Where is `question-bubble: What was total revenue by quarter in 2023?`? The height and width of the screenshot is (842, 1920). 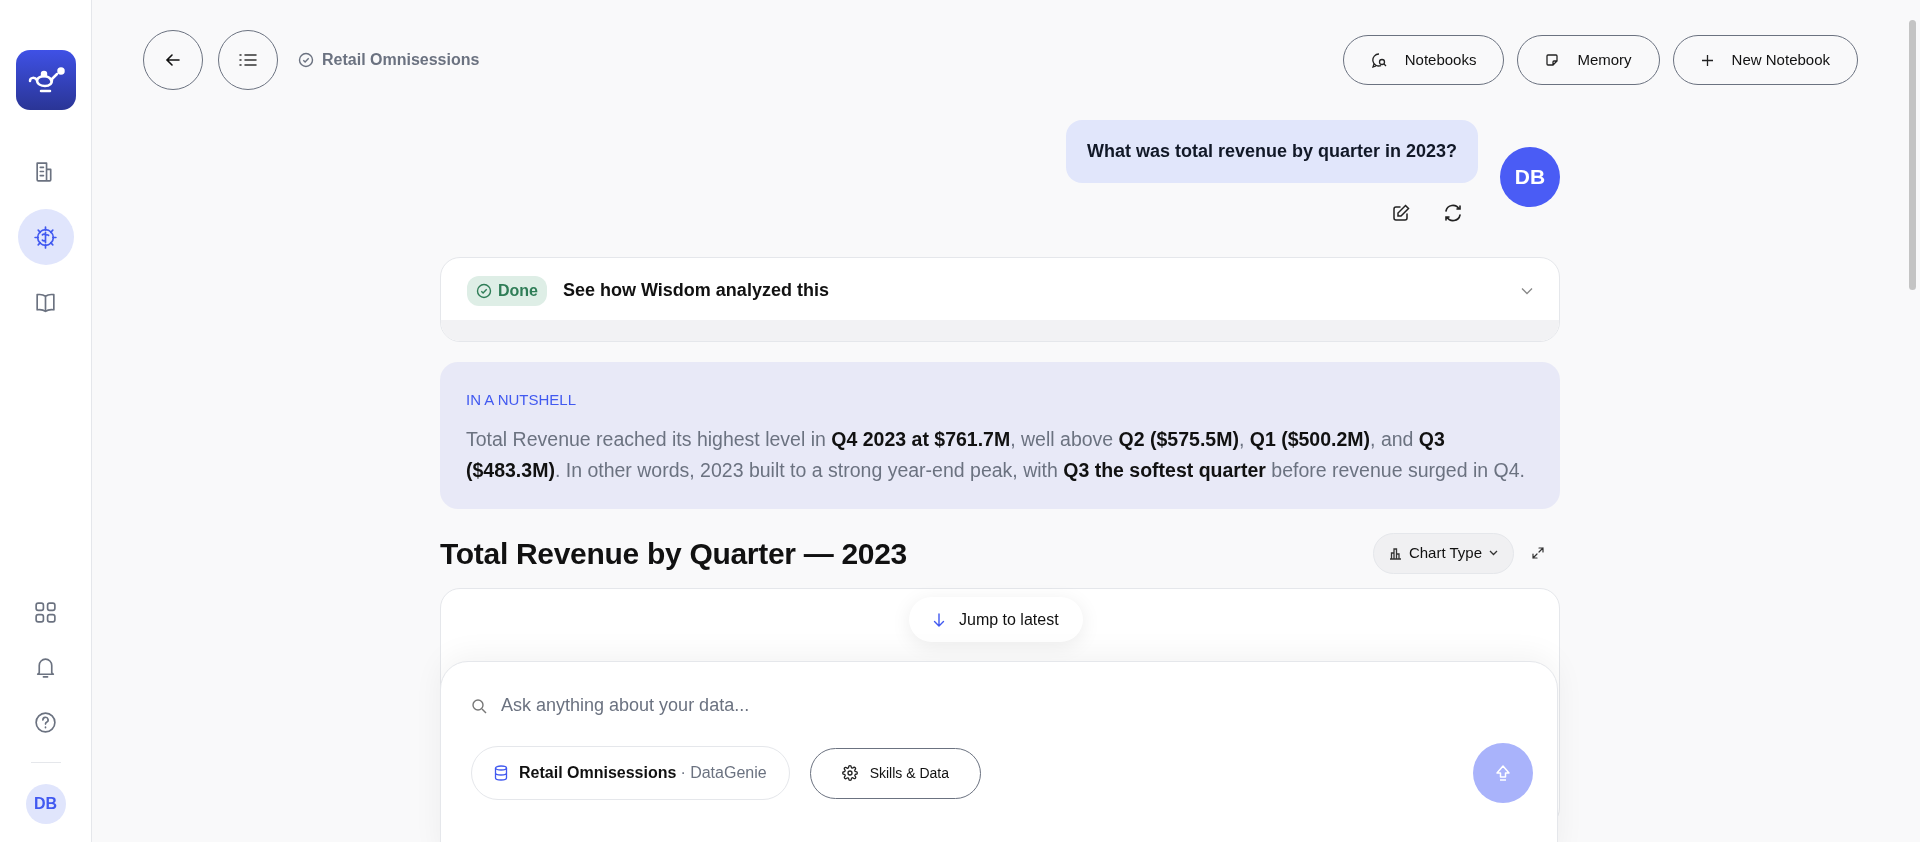
question-bubble: What was total revenue by quarter in 2023? is located at coordinates (1271, 151).